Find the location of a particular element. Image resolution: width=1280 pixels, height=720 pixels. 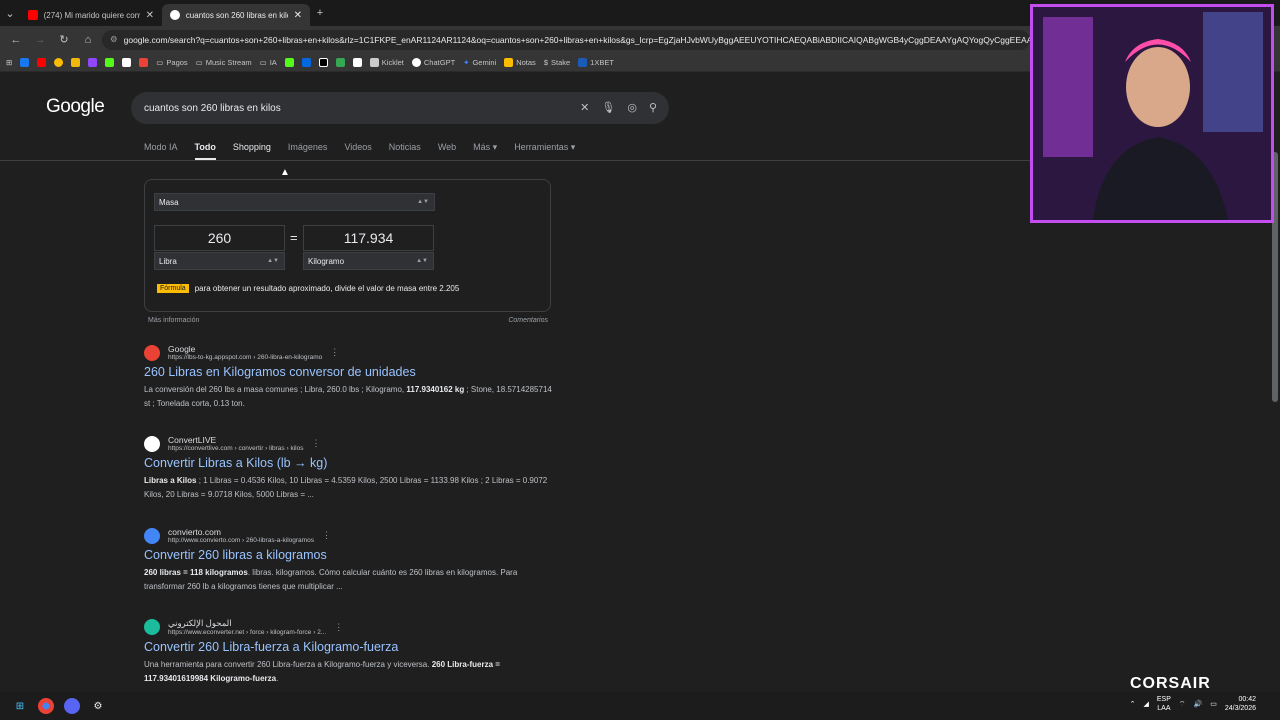

network-icon: ◢ is located at coordinates (1146, 704).